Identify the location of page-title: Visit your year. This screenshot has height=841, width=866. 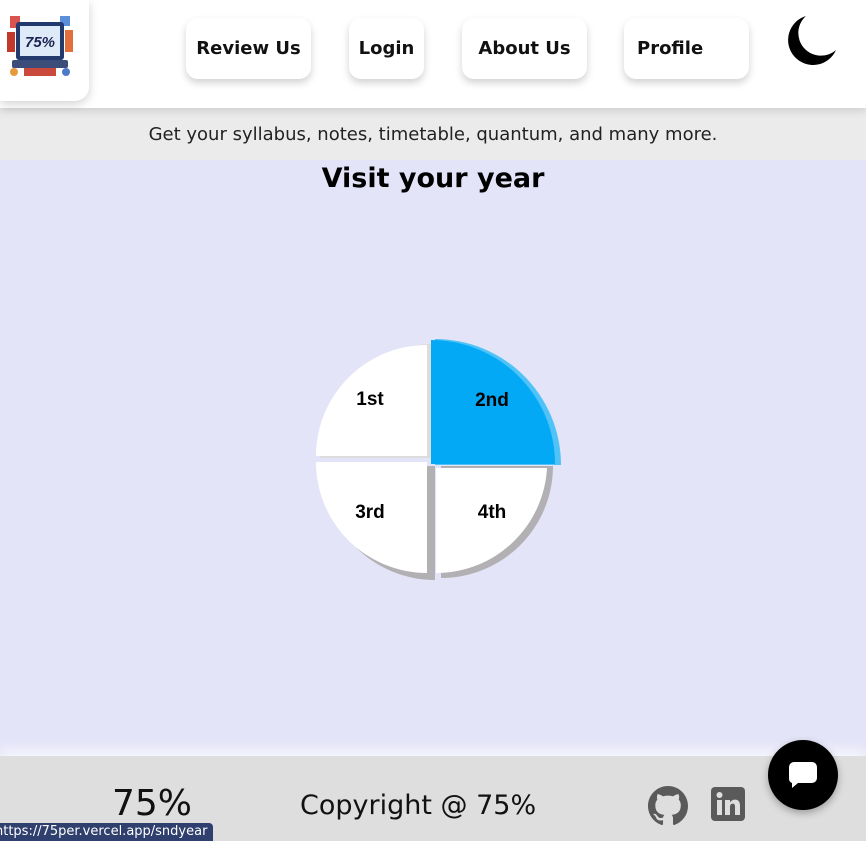
(433, 178).